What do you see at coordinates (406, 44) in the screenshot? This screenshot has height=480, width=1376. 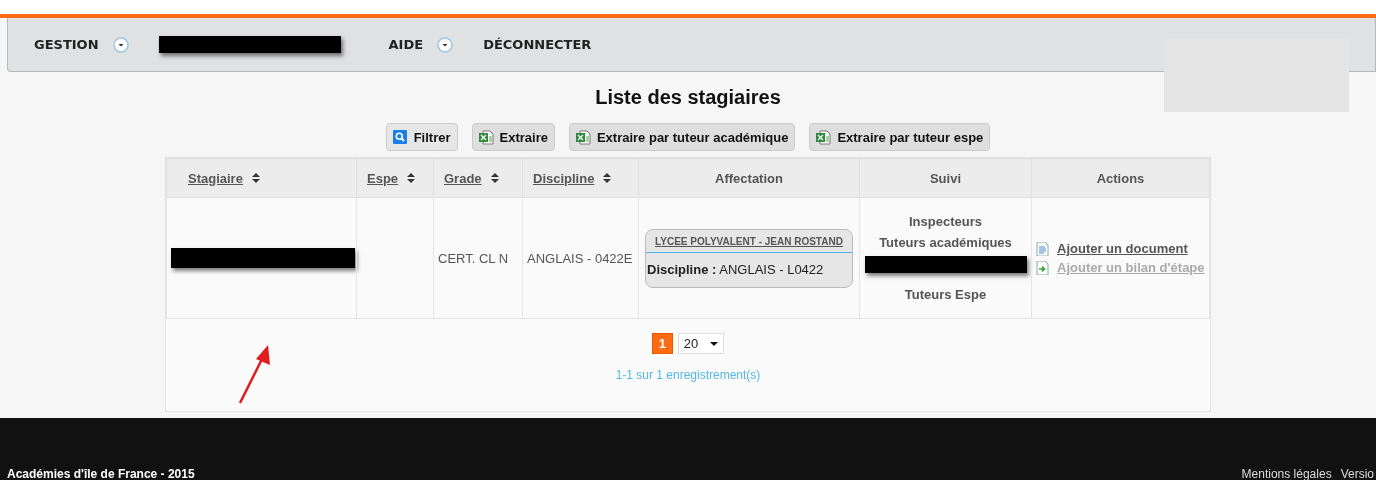 I see `menu-item: AIDE` at bounding box center [406, 44].